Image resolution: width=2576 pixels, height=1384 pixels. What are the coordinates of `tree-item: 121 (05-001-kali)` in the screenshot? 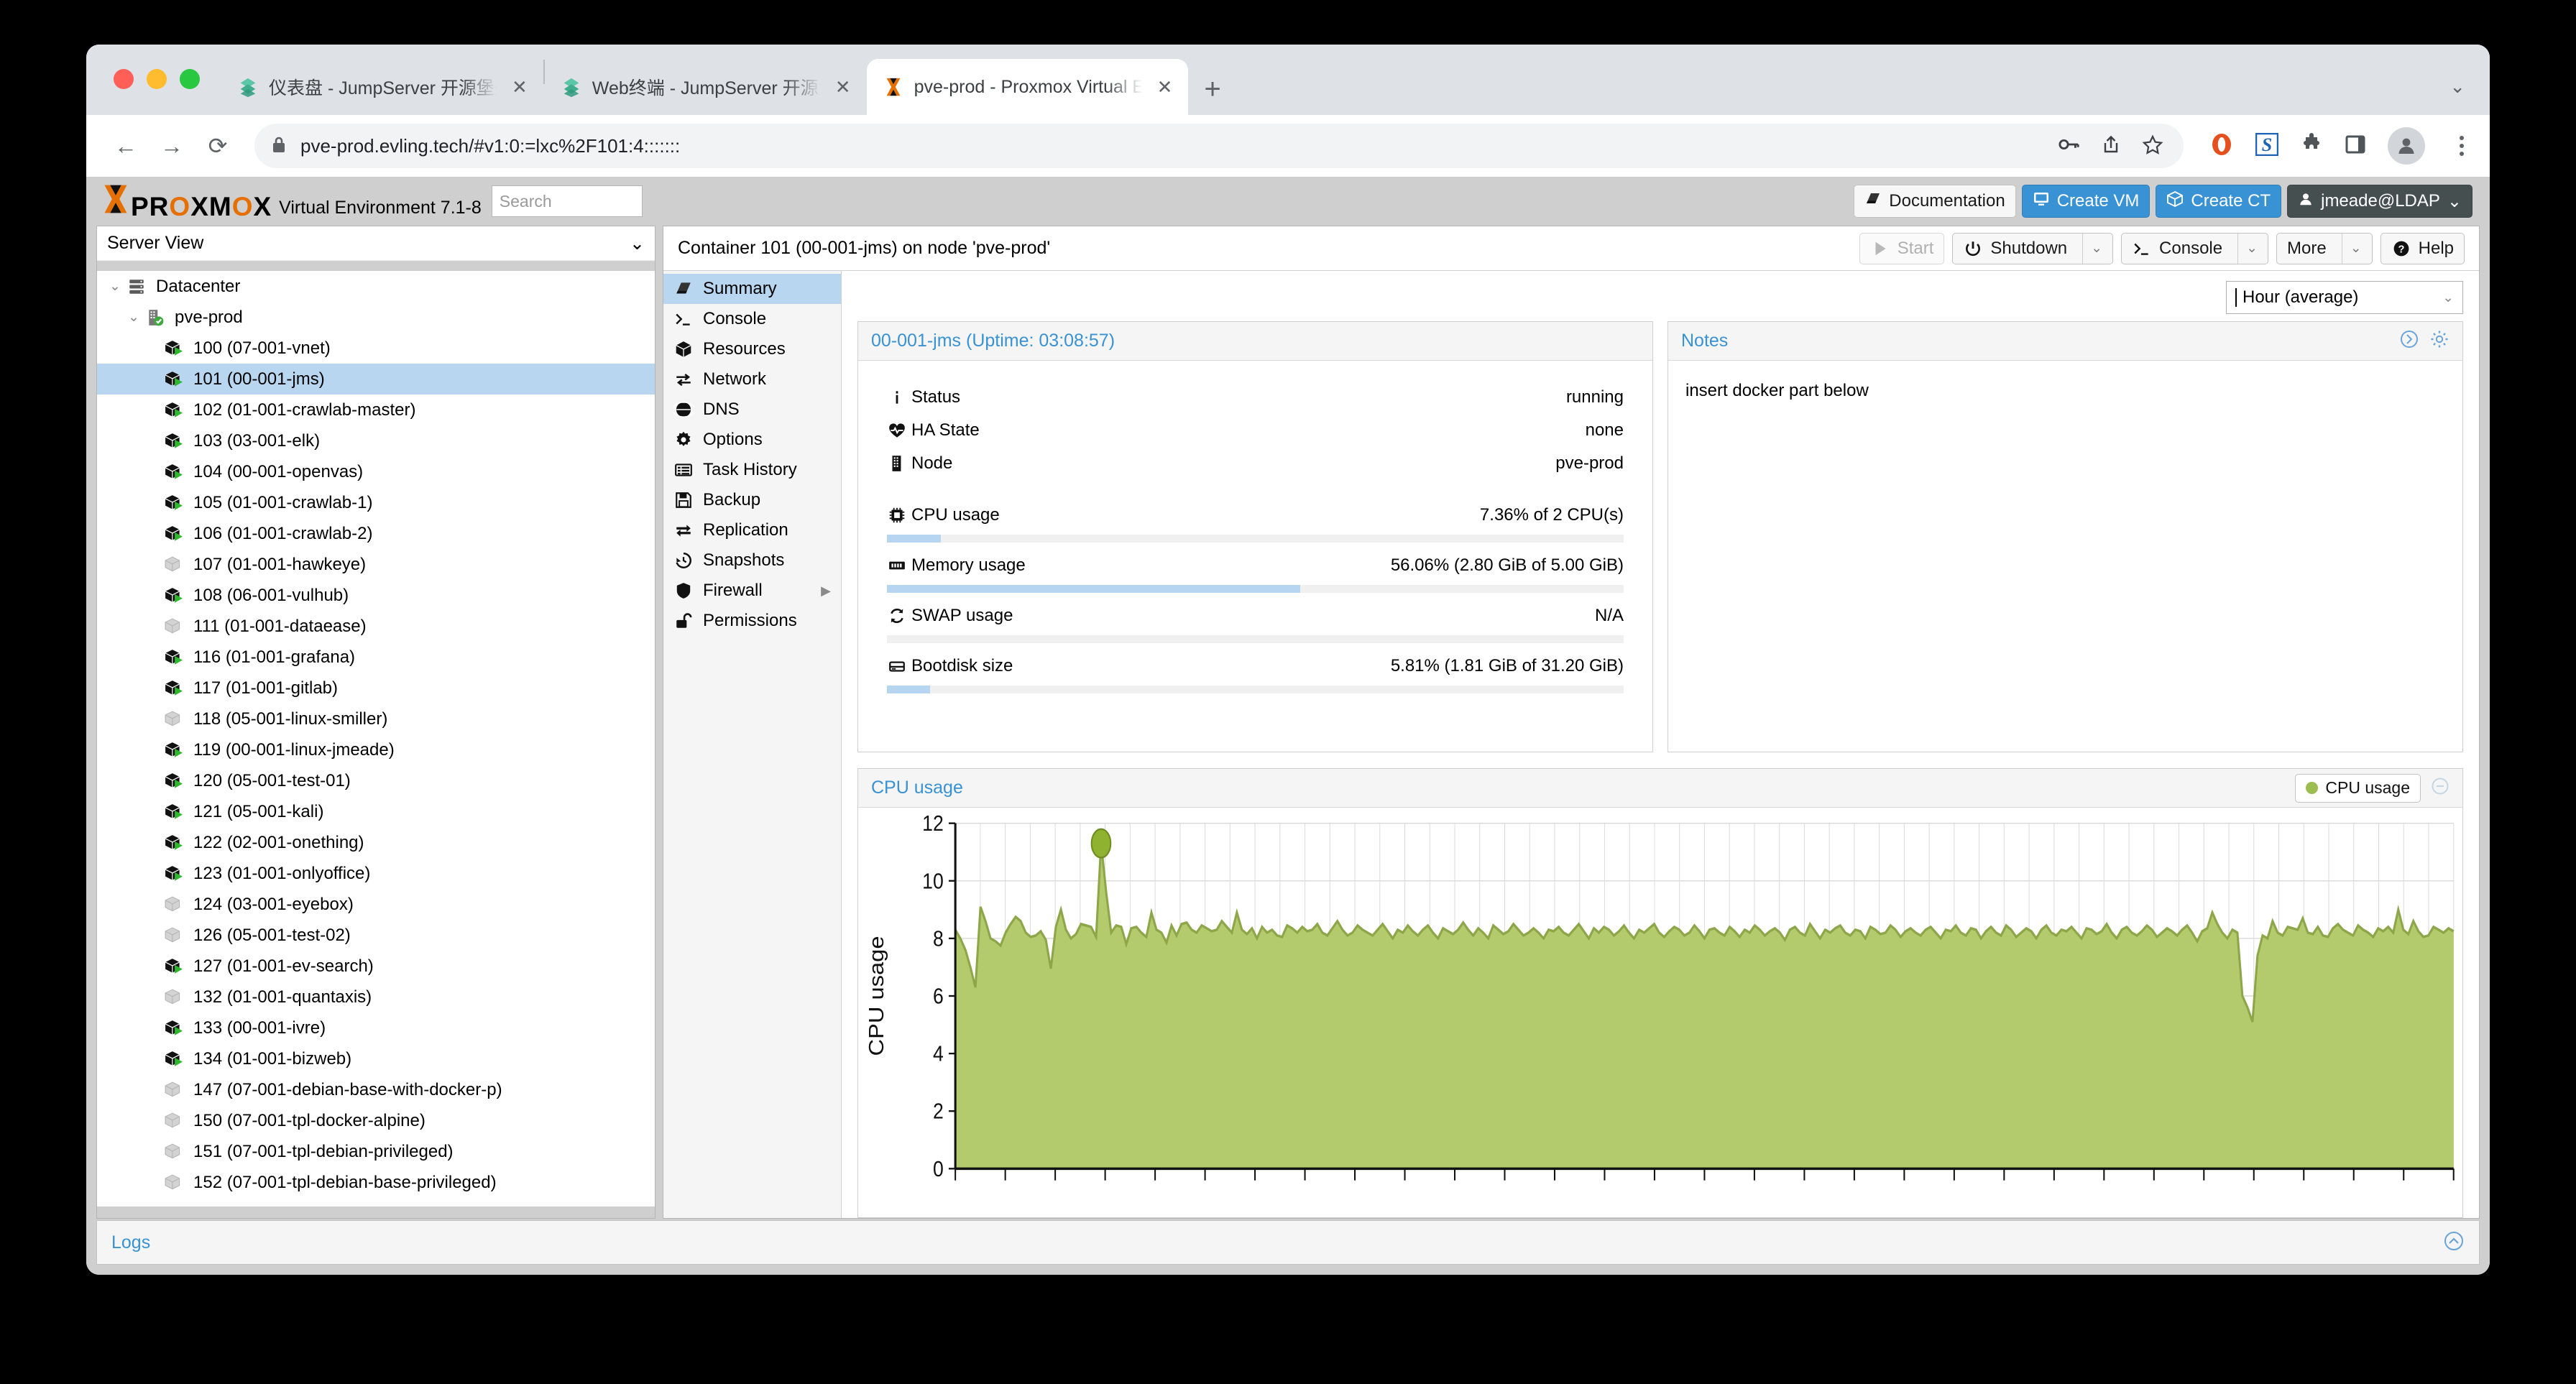 It's located at (376, 811).